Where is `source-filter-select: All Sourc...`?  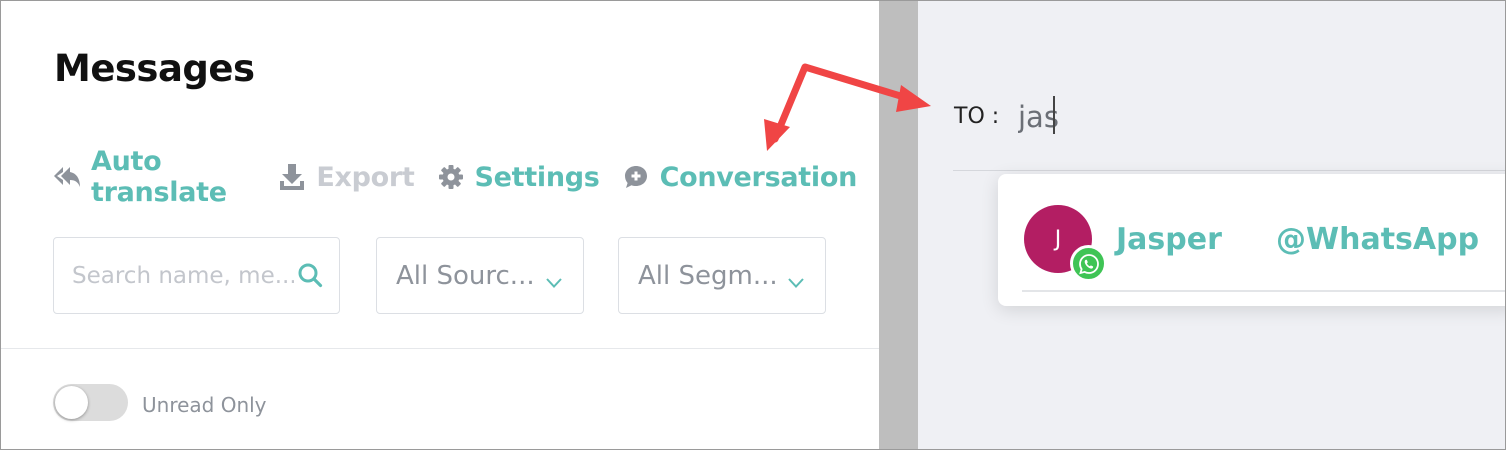 source-filter-select: All Sourc... is located at coordinates (480, 275).